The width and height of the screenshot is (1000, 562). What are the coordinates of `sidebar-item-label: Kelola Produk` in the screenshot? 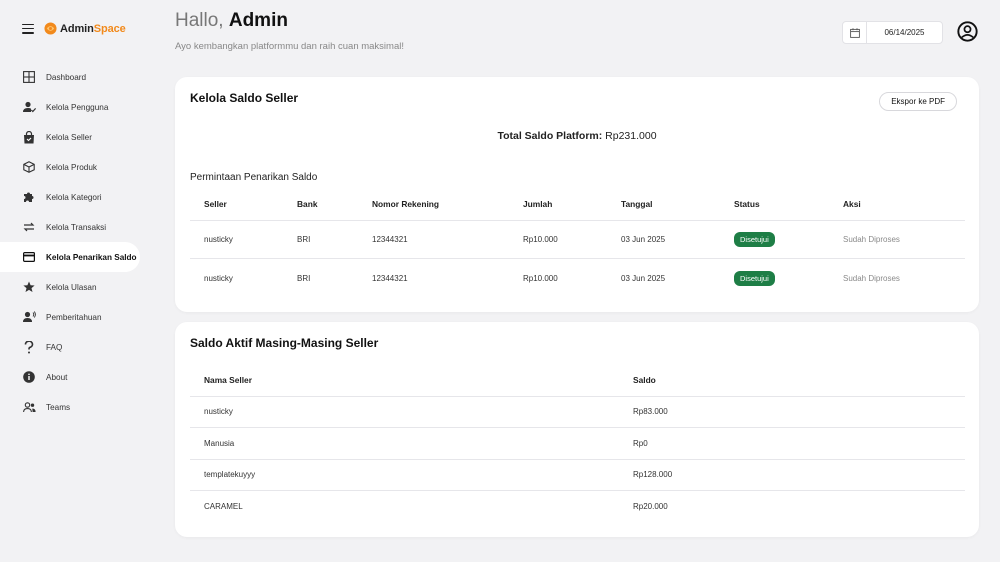 It's located at (71, 167).